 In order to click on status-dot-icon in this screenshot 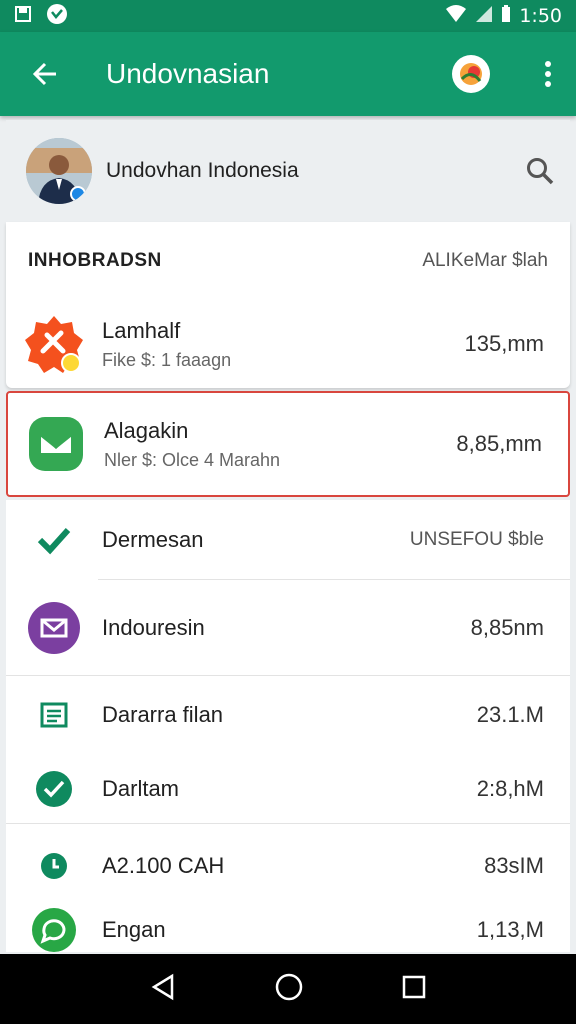, I will do `click(78, 194)`.